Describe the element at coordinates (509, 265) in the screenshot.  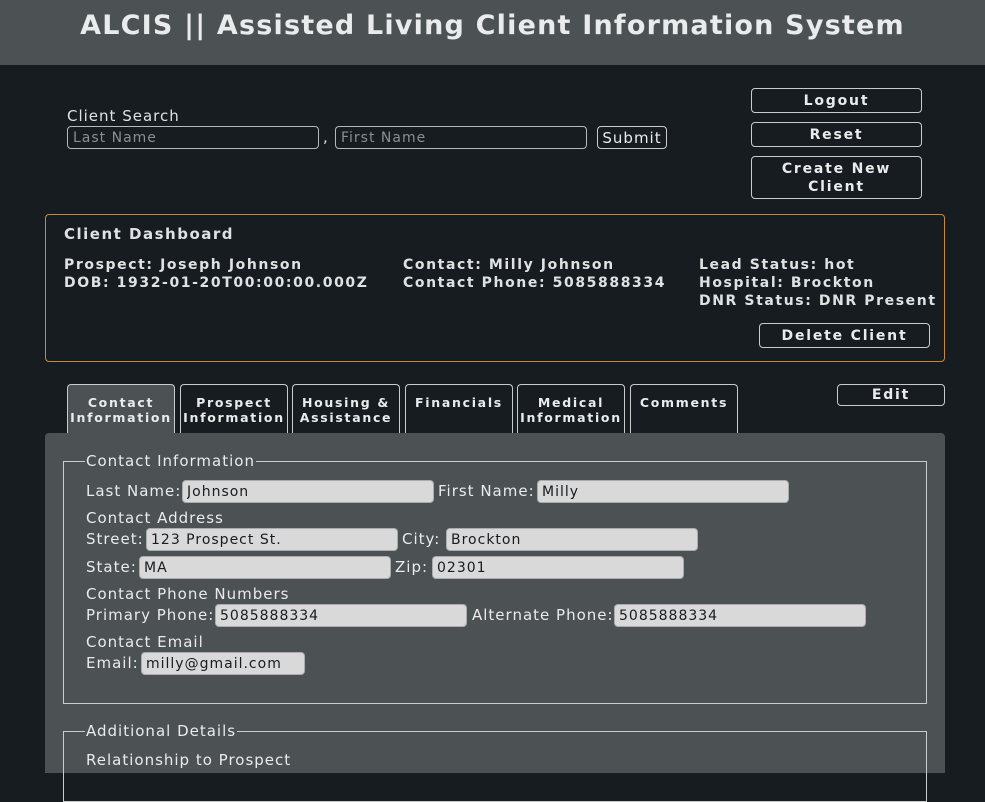
I see `contact-name: Contact: Milly Johnson` at that location.